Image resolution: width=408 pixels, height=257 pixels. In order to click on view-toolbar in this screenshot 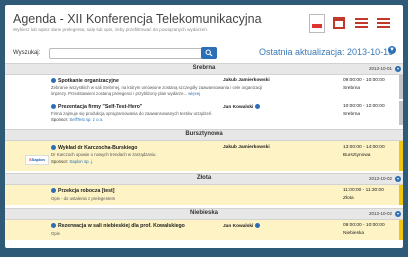, I will do `click(350, 23)`.